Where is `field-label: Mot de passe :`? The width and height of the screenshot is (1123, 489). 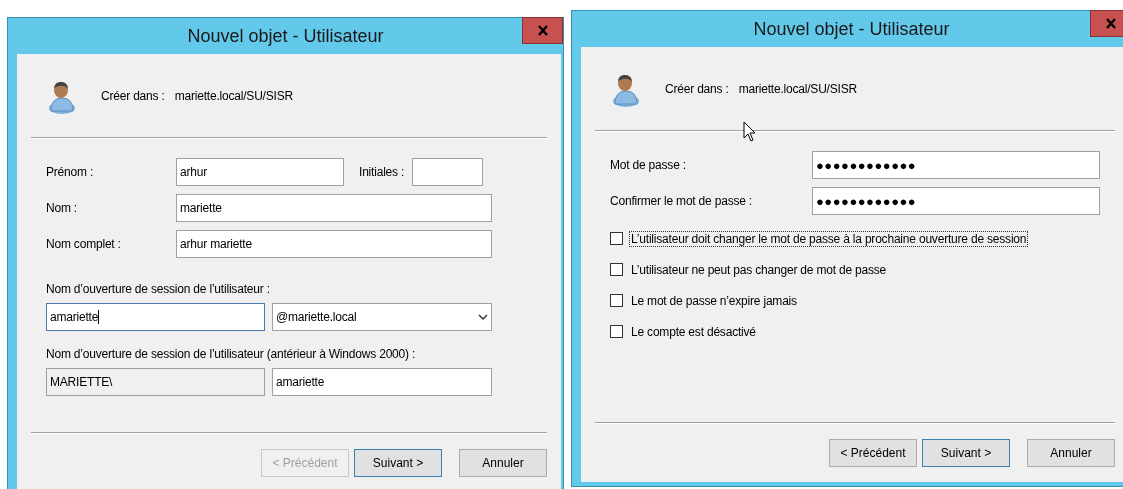
field-label: Mot de passe : is located at coordinates (648, 165).